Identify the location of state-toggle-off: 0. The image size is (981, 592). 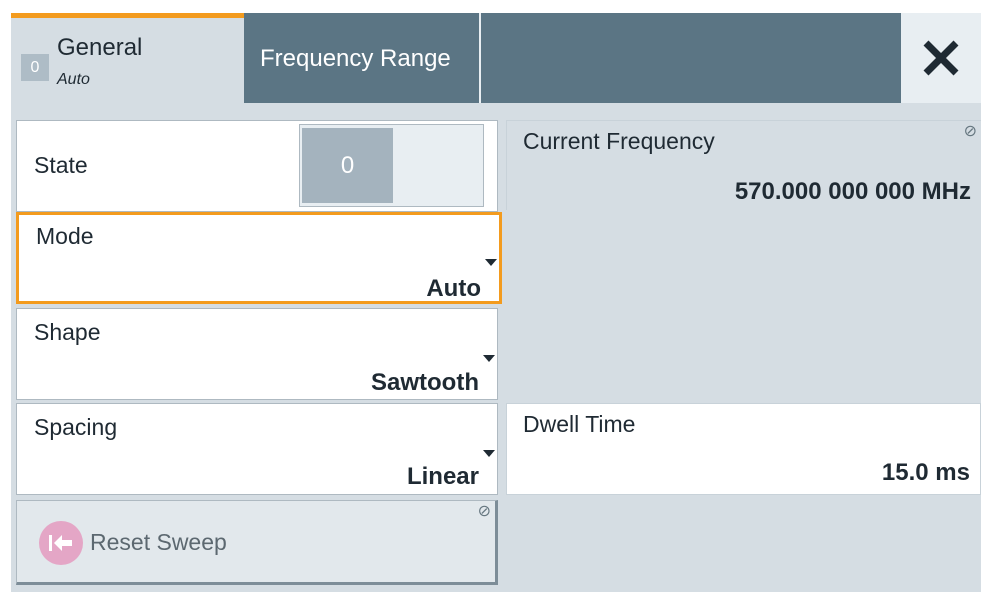
(347, 165).